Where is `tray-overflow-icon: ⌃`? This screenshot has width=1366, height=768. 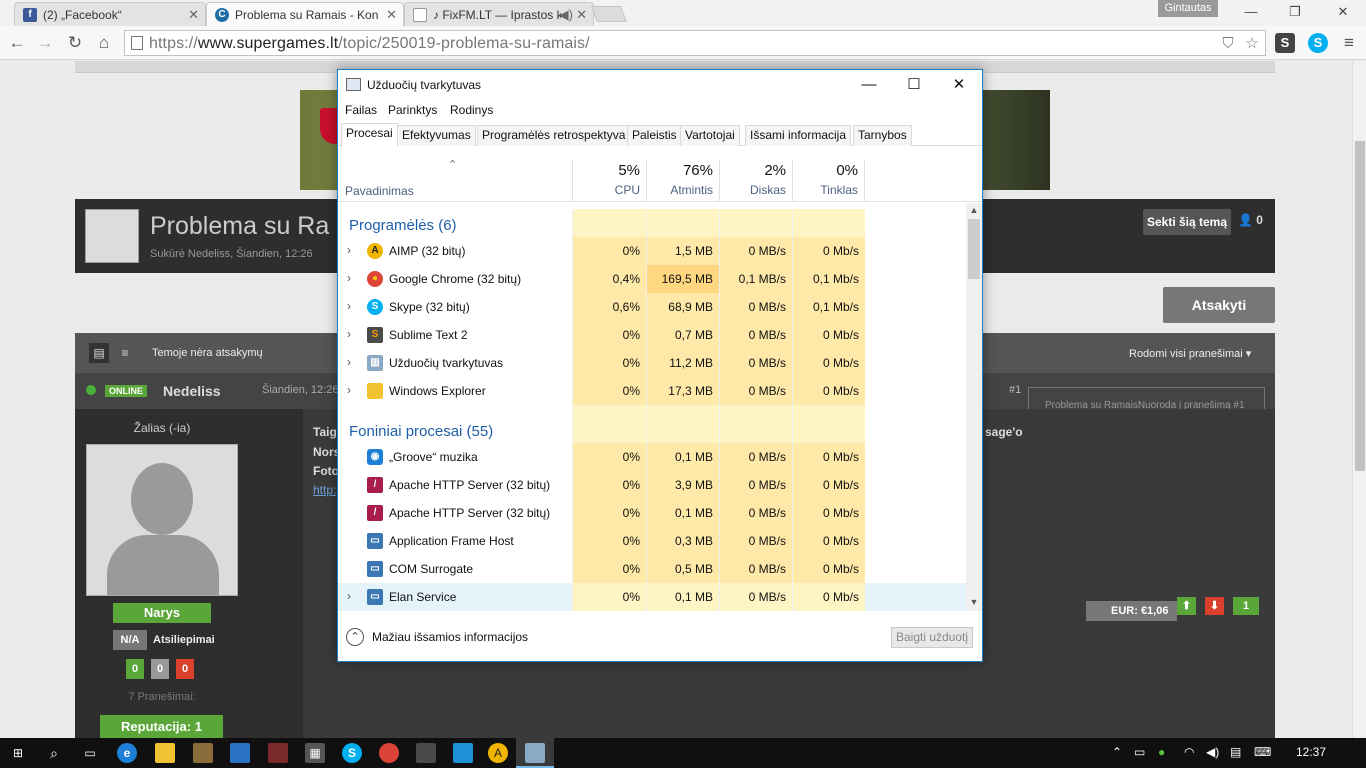
tray-overflow-icon: ⌃ is located at coordinates (1117, 752).